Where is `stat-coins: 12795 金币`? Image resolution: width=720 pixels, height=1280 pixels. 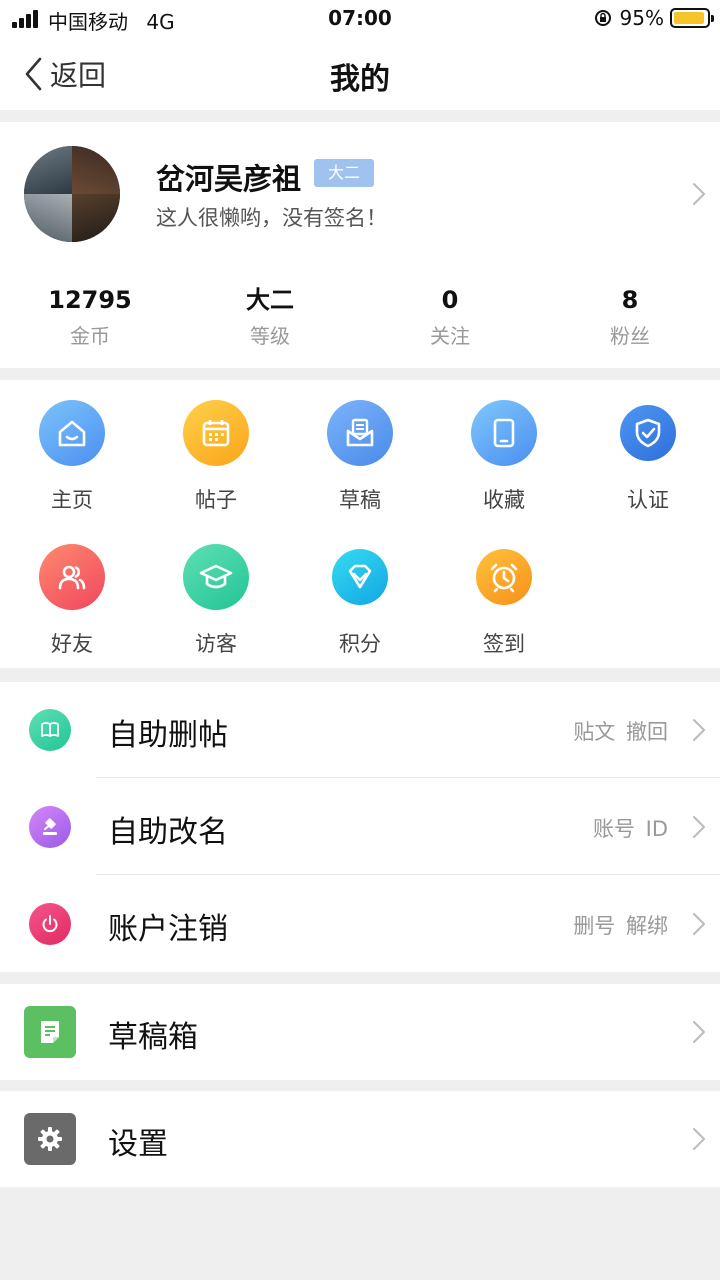
stat-coins: 12795 金币 is located at coordinates (90, 319).